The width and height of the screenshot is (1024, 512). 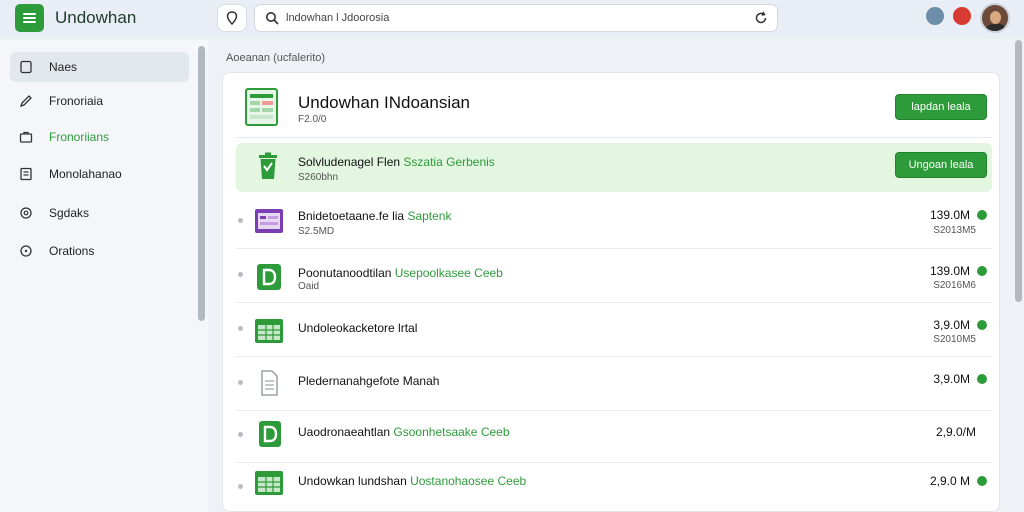 I want to click on row-title: Pledernanahgefote Manah, so click(x=369, y=381).